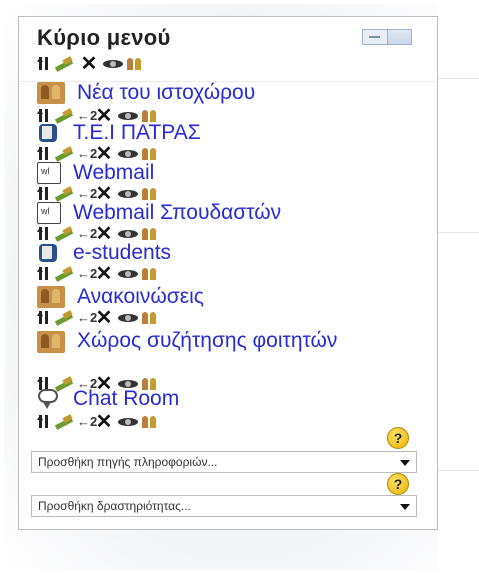 The width and height of the screenshot is (479, 574). I want to click on menu-item: Χώρος συζήτησης φοιτητών, so click(227, 352).